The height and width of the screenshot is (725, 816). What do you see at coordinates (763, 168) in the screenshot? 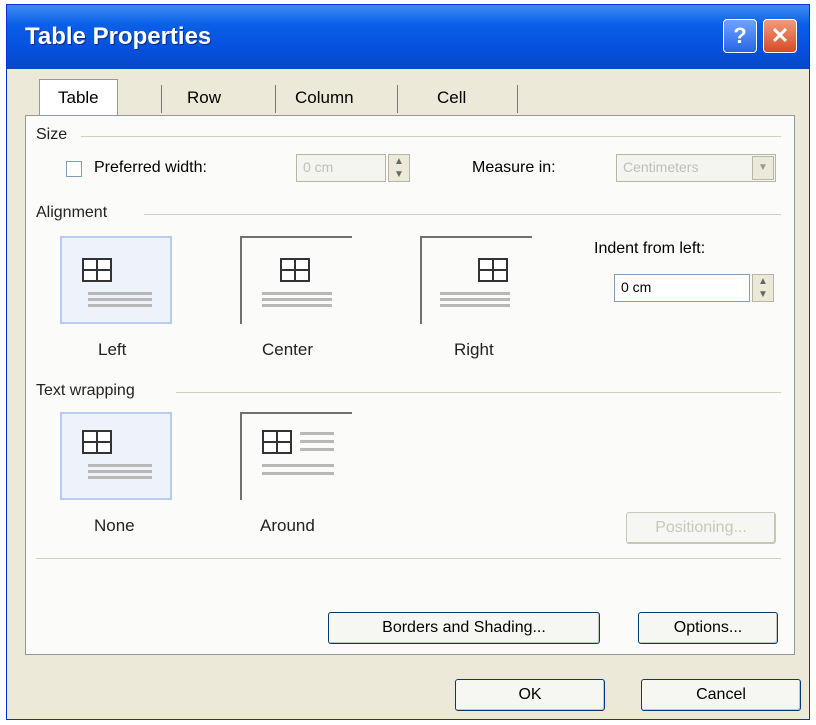
I see `chevron-down-icon: ▼` at bounding box center [763, 168].